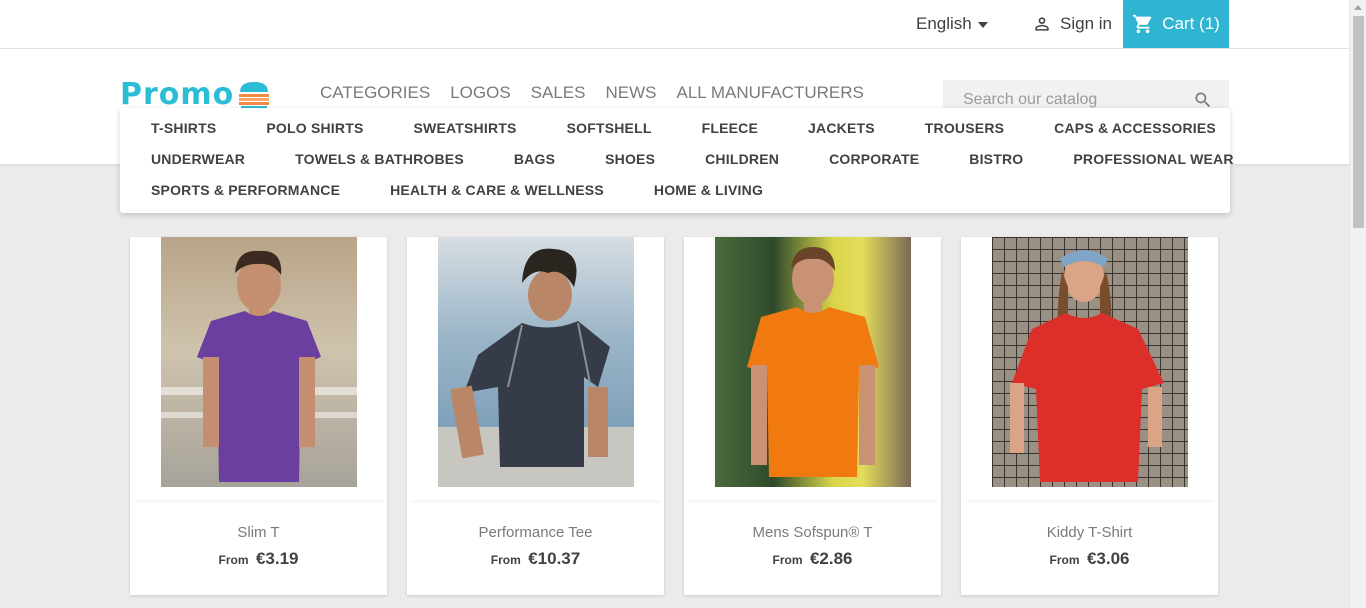  Describe the element at coordinates (198, 166) in the screenshot. I see `category-underwear: UNDERWEAR` at that location.